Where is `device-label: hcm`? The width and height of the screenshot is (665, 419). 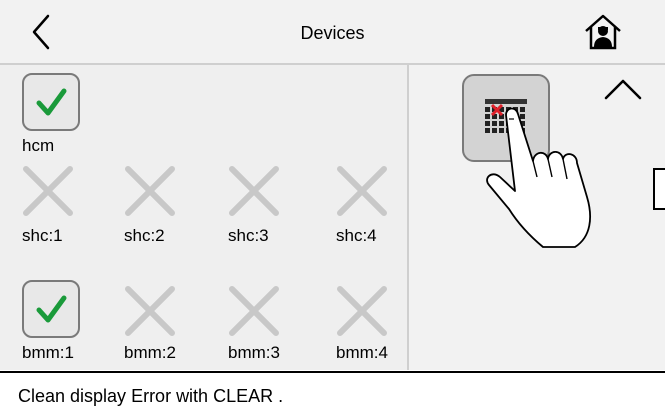
device-label: hcm is located at coordinates (38, 145).